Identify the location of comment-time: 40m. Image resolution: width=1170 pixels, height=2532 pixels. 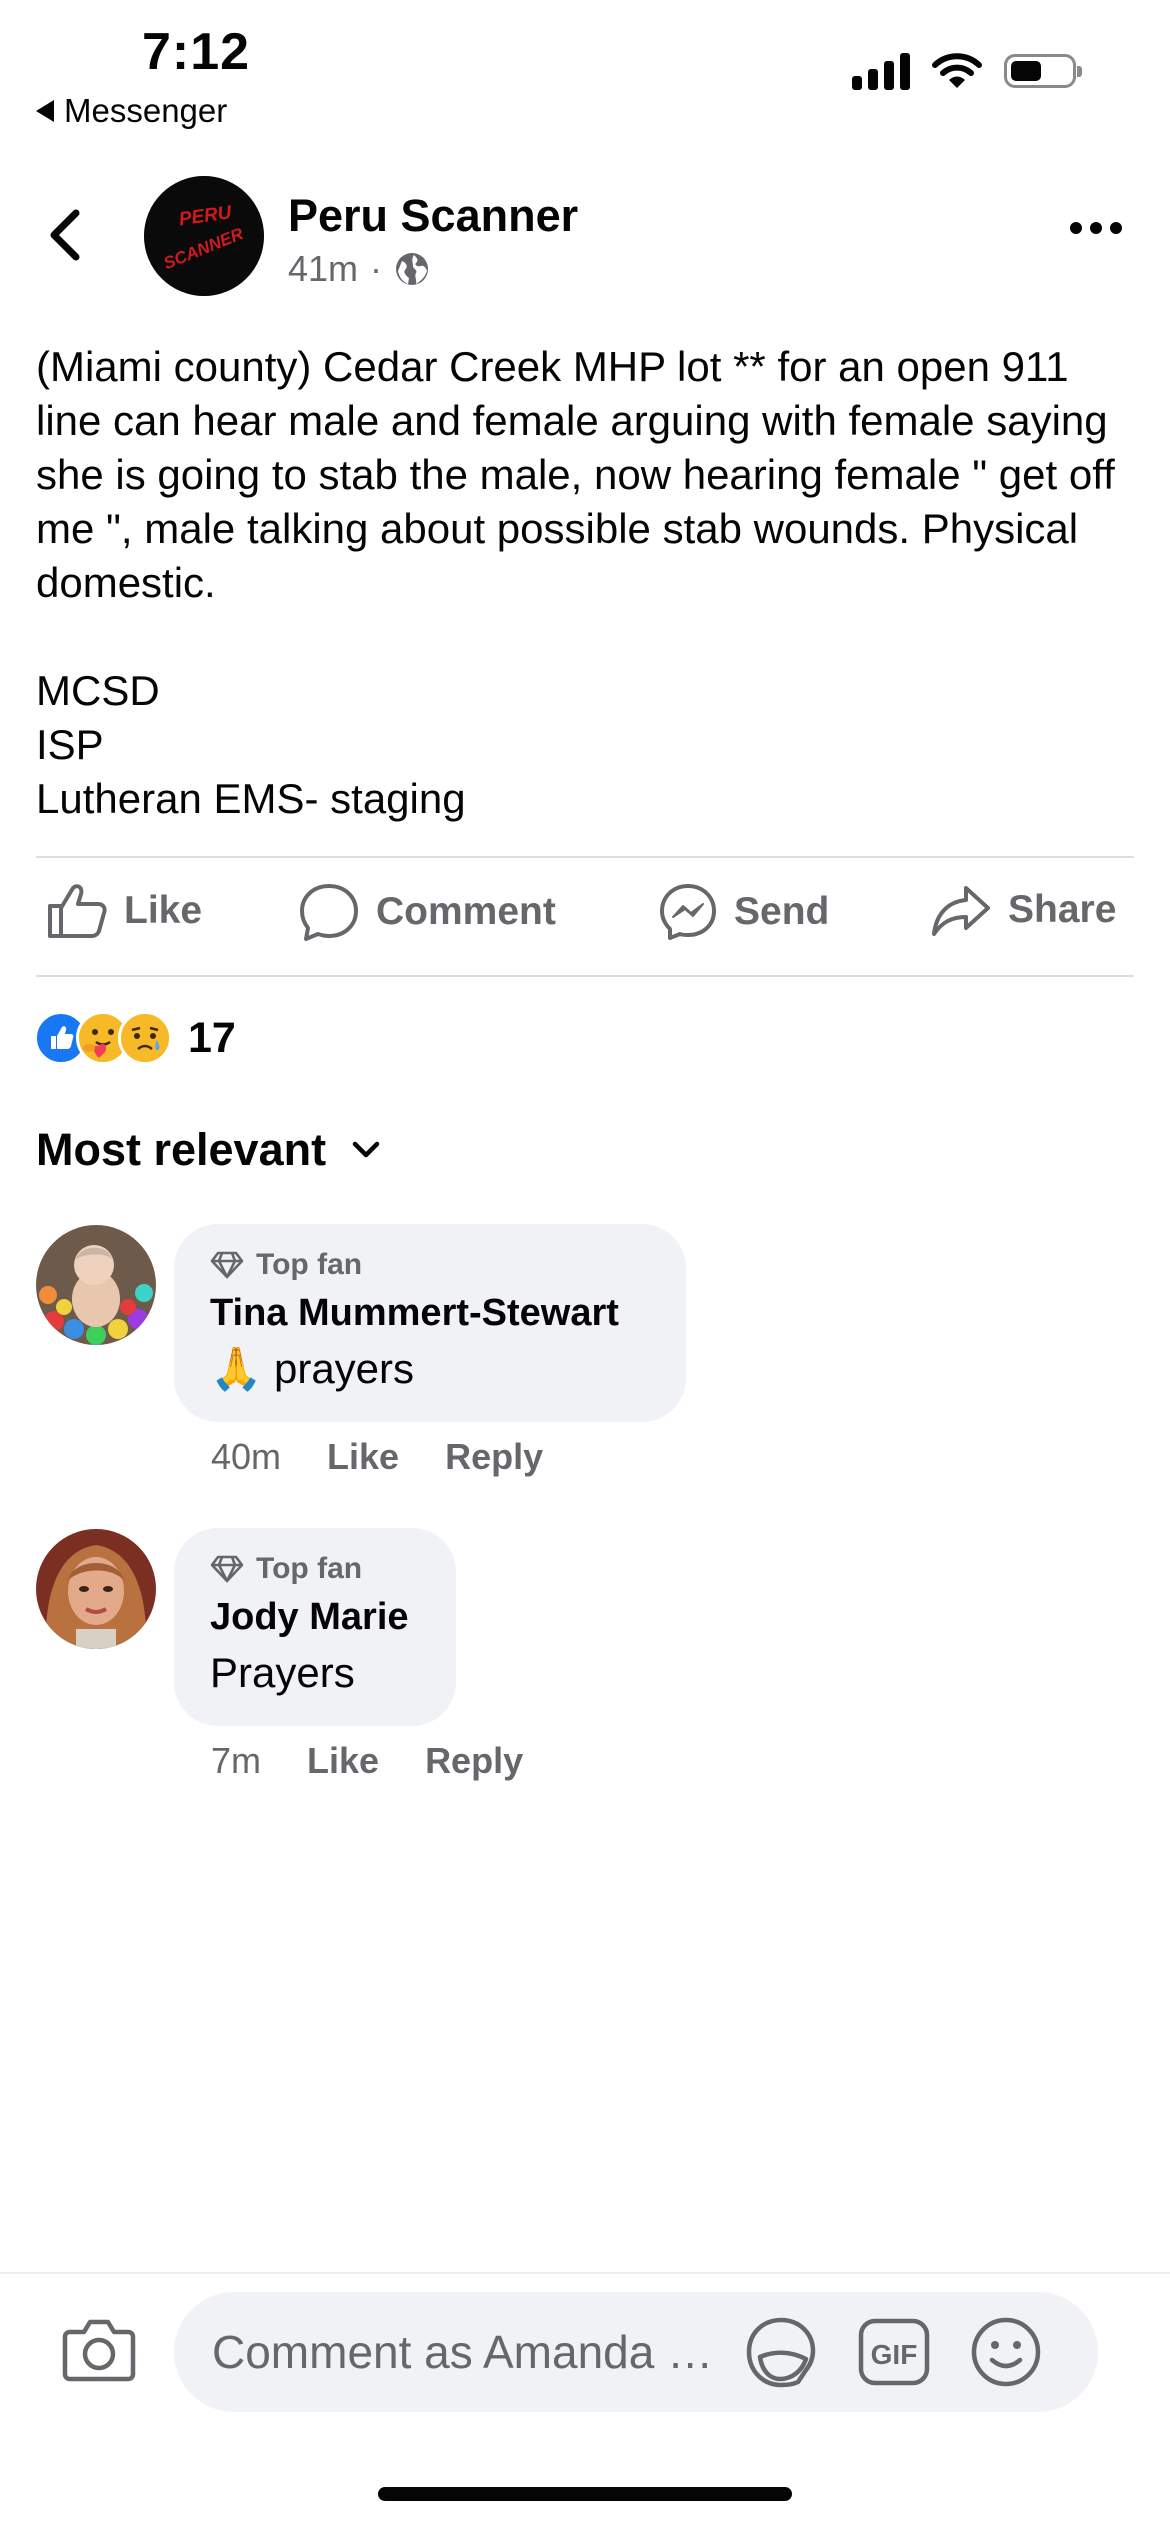
(246, 1456).